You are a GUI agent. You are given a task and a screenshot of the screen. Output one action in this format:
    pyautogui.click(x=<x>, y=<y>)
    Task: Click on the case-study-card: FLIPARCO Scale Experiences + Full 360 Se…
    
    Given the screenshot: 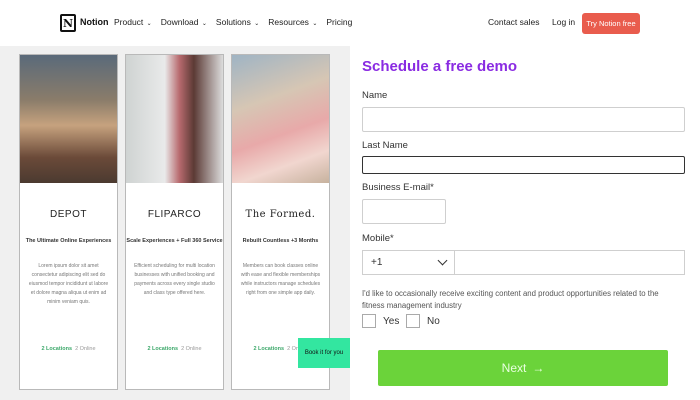 What is the action you would take?
    pyautogui.click(x=174, y=222)
    